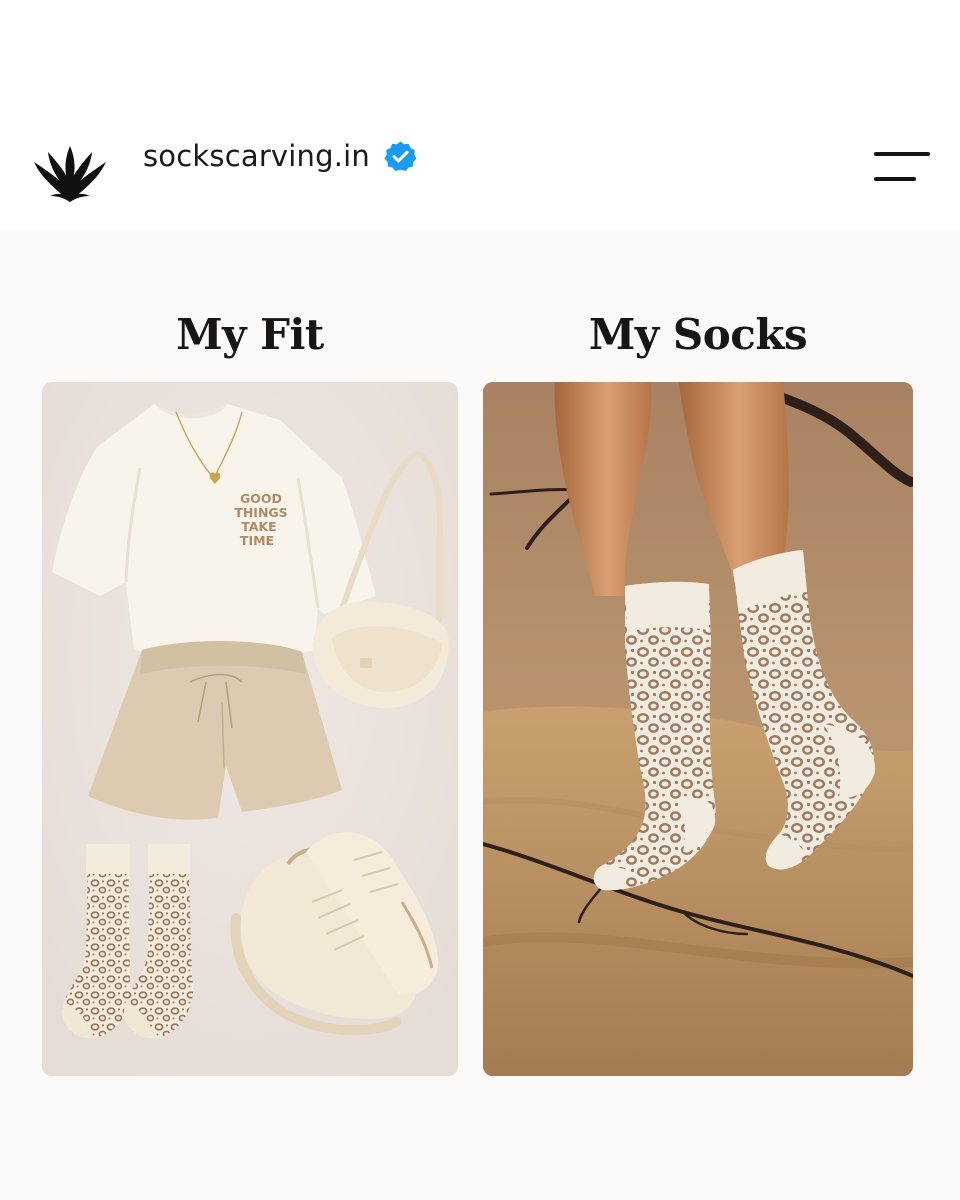 Image resolution: width=960 pixels, height=1200 pixels. I want to click on my-socks-title: My Socks, so click(698, 334).